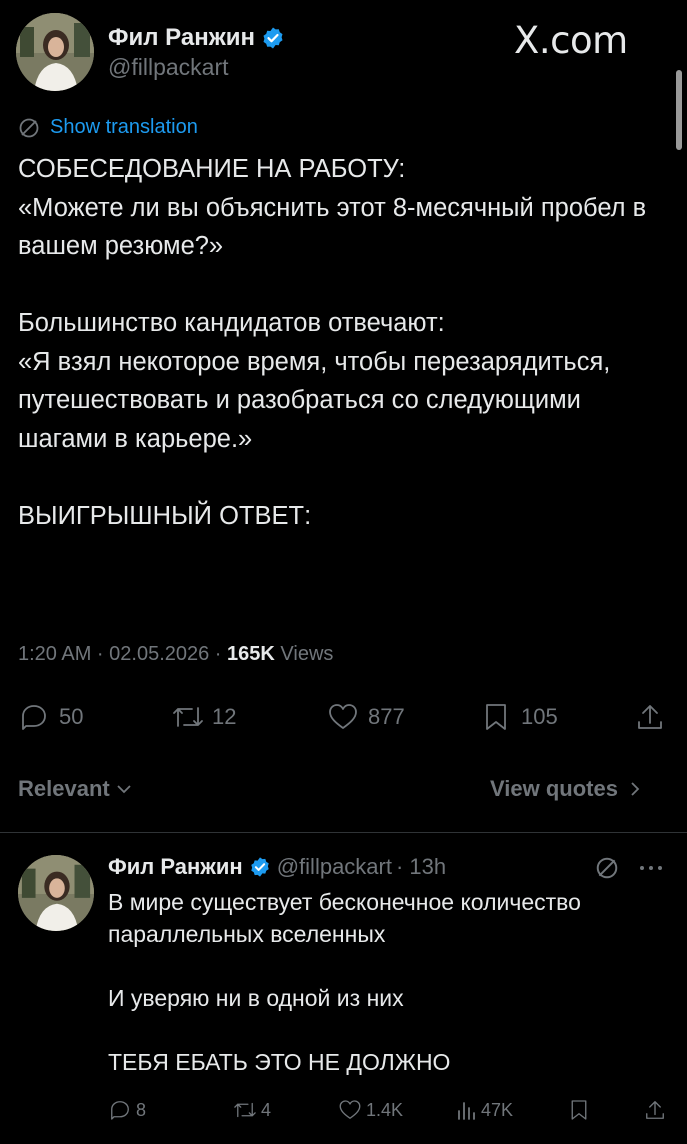 The height and width of the screenshot is (1144, 687). I want to click on tweet-meta: 1:20 AM · 02.05.2026 · 165K Views, so click(175, 654).